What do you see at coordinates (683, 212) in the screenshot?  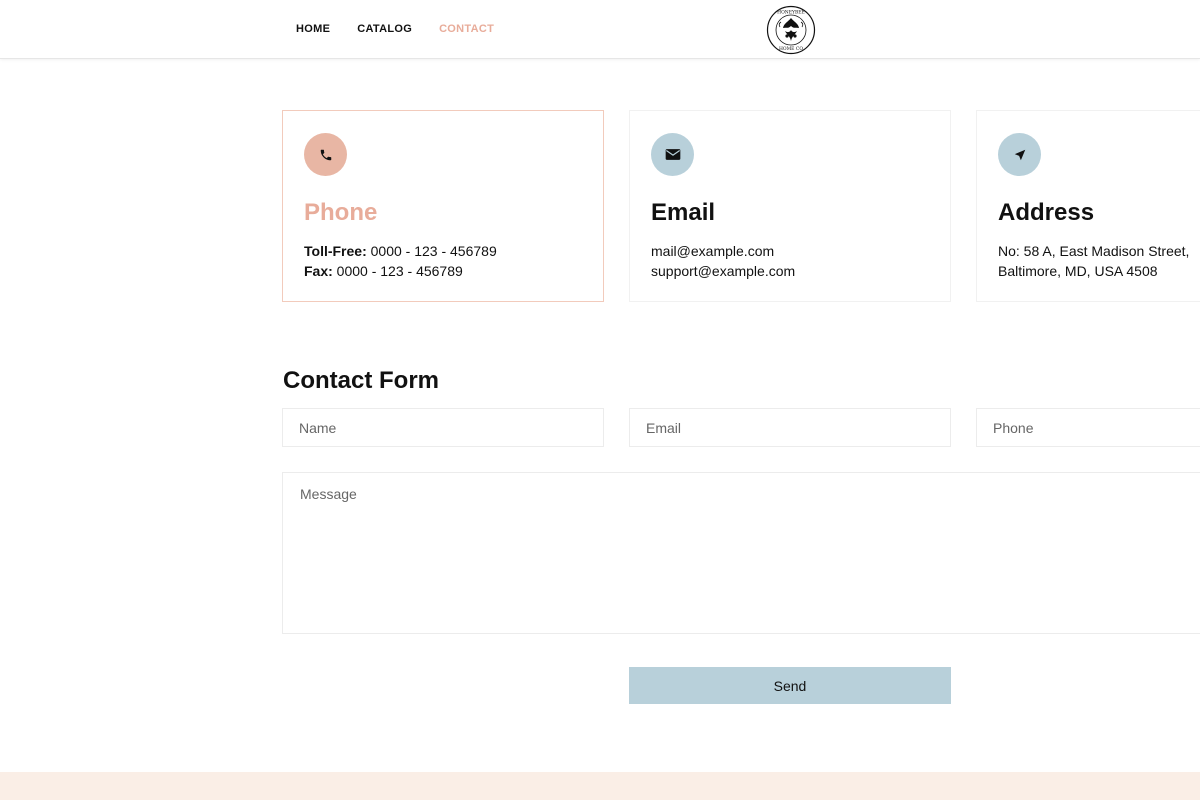 I see `email-title: Email` at bounding box center [683, 212].